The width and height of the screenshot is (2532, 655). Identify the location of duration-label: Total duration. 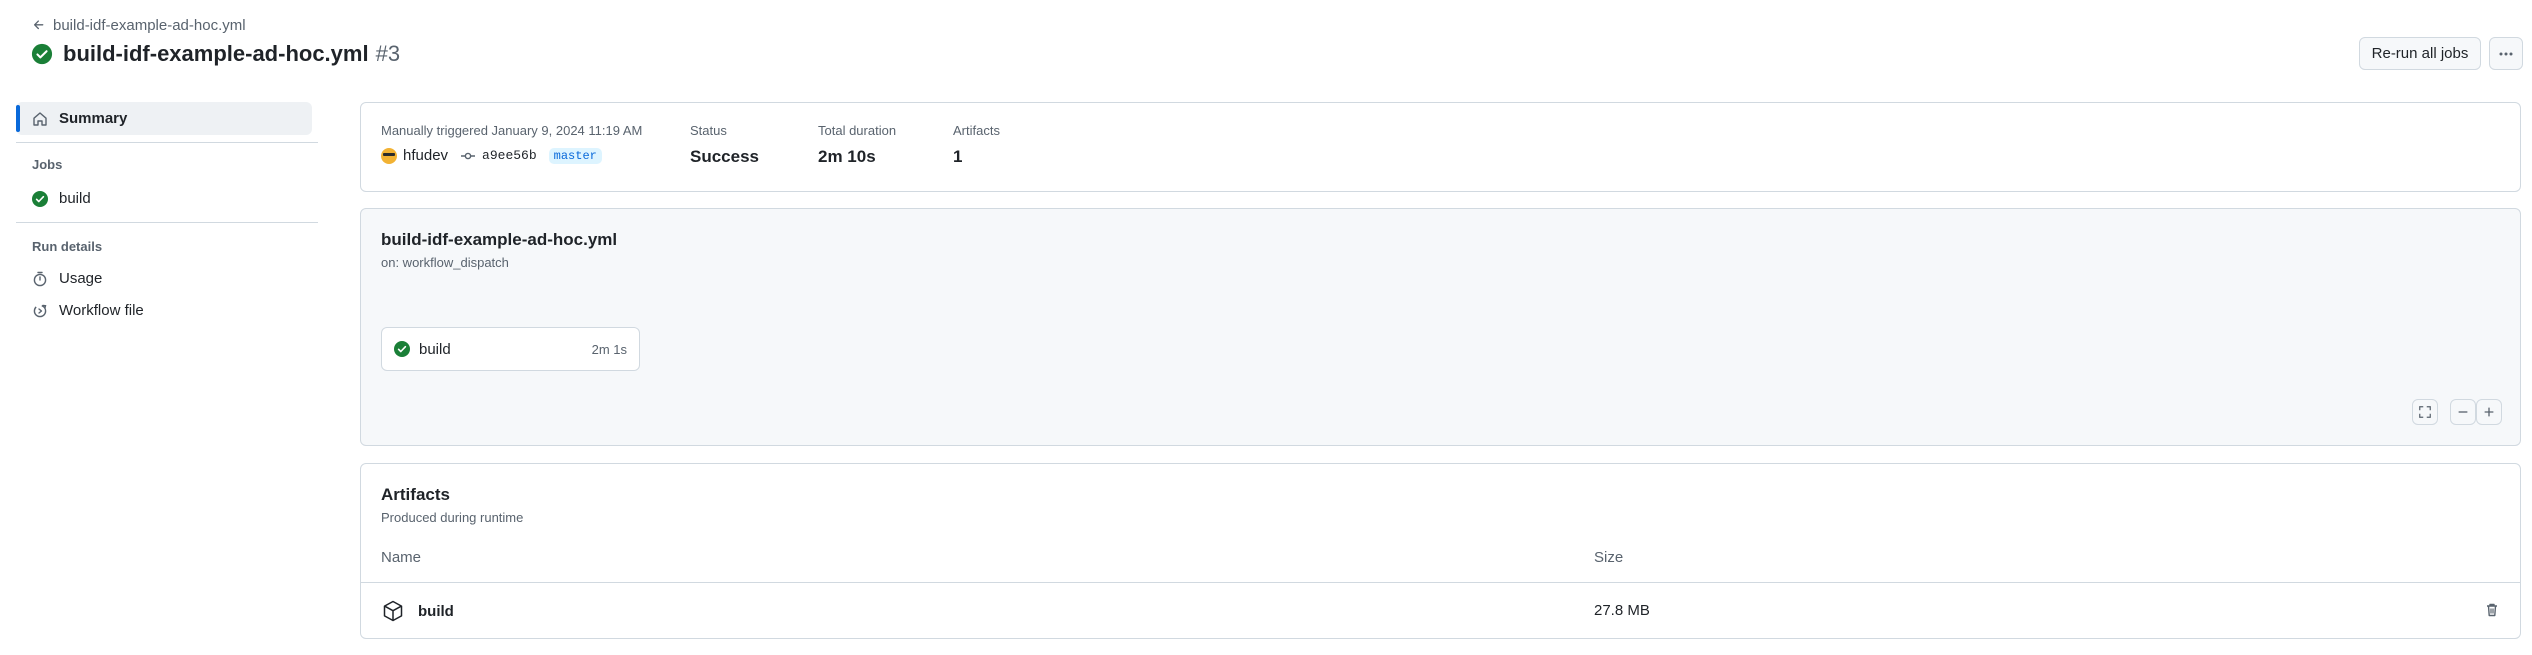
(857, 130).